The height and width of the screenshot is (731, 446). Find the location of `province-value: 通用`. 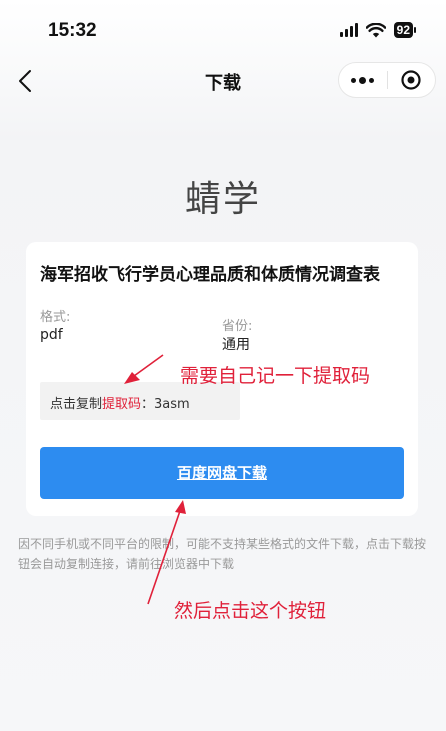

province-value: 通用 is located at coordinates (236, 345).